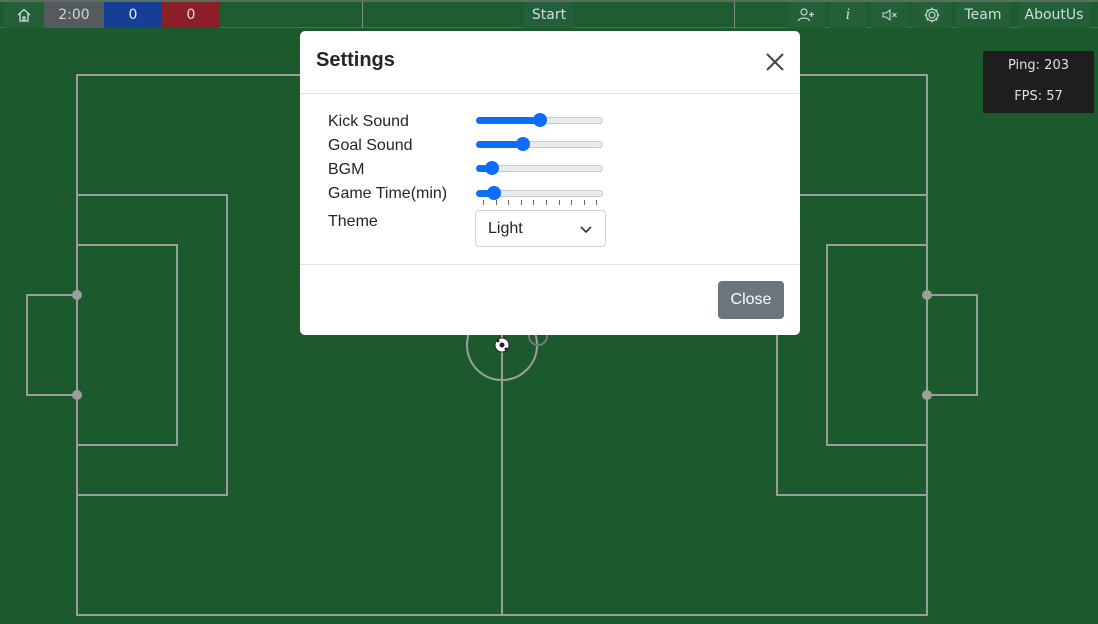  What do you see at coordinates (191, 15) in the screenshot?
I see `red-team-score: 0` at bounding box center [191, 15].